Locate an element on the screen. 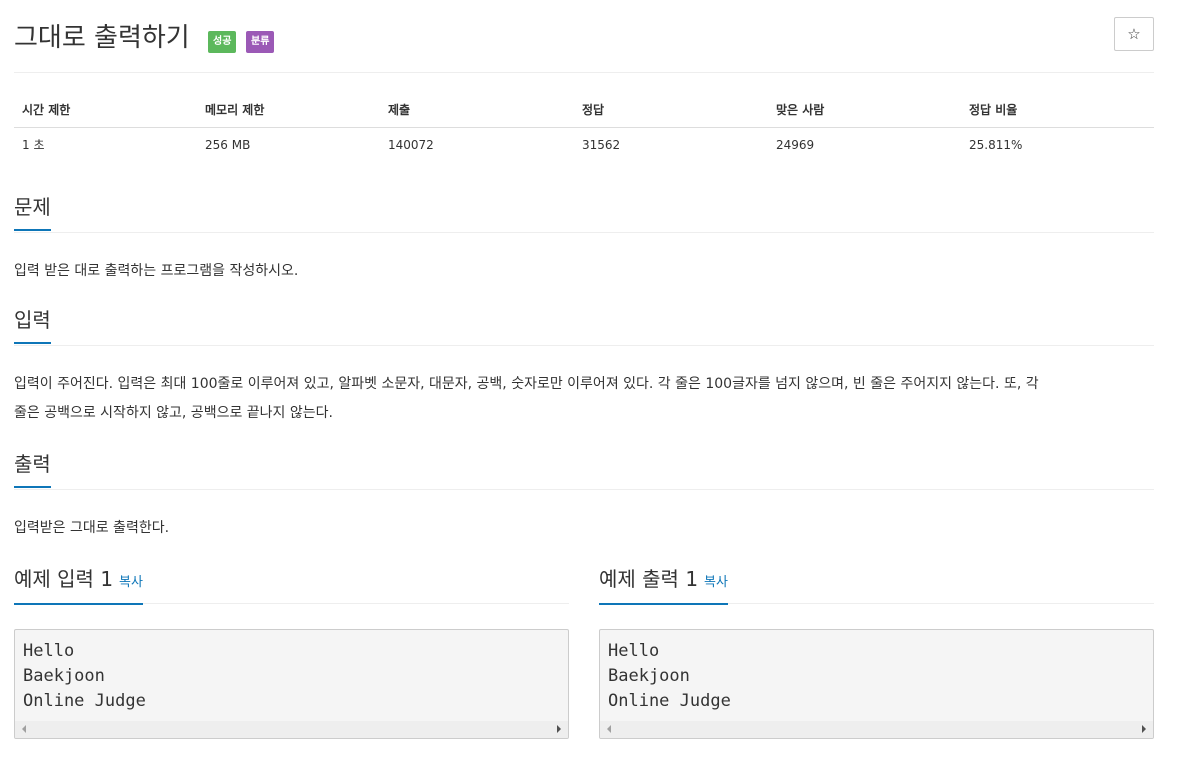 The height and width of the screenshot is (762, 1189). copy-sample-output-link: 복사 is located at coordinates (716, 582).